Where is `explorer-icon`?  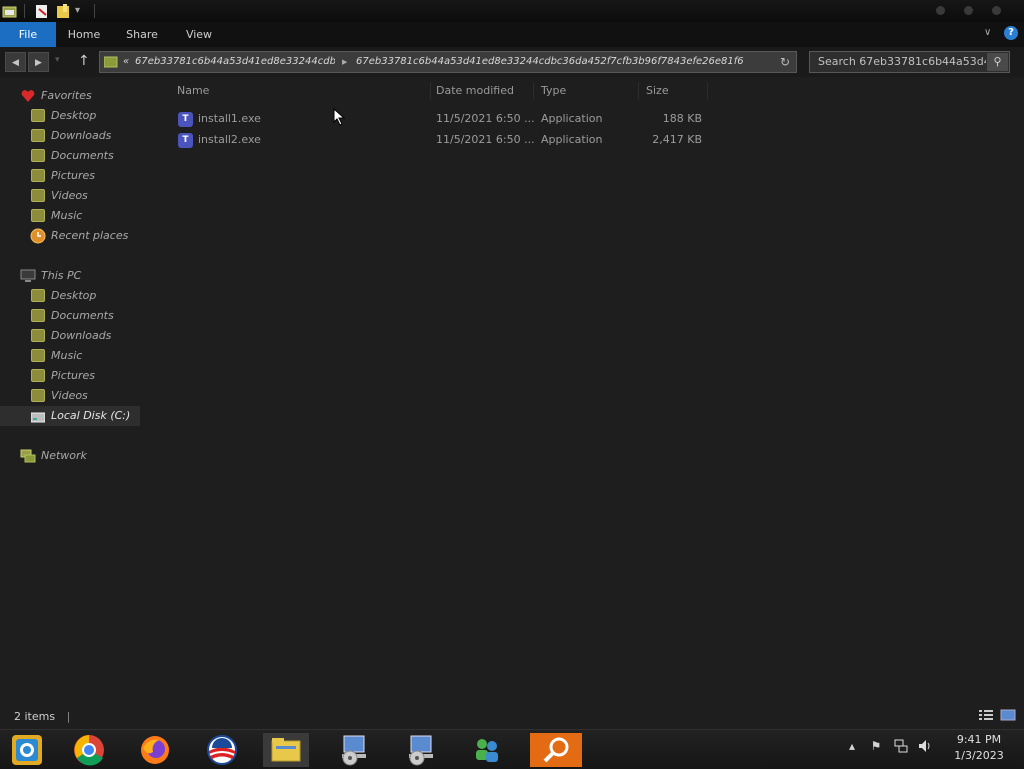 explorer-icon is located at coordinates (10, 11).